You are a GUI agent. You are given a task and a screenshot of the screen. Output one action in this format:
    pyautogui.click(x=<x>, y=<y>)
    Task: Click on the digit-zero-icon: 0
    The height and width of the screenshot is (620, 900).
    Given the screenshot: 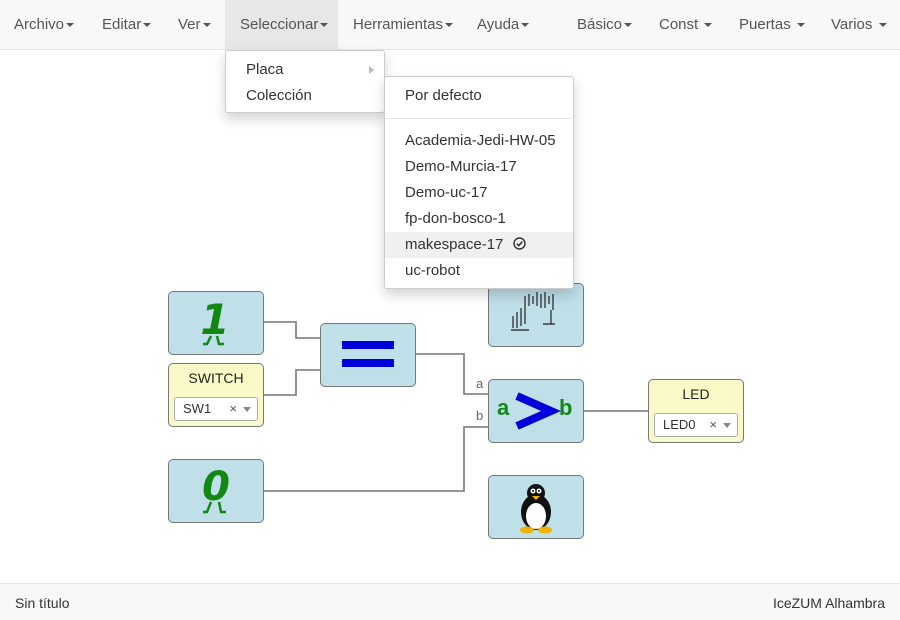 What is the action you would take?
    pyautogui.click(x=216, y=489)
    